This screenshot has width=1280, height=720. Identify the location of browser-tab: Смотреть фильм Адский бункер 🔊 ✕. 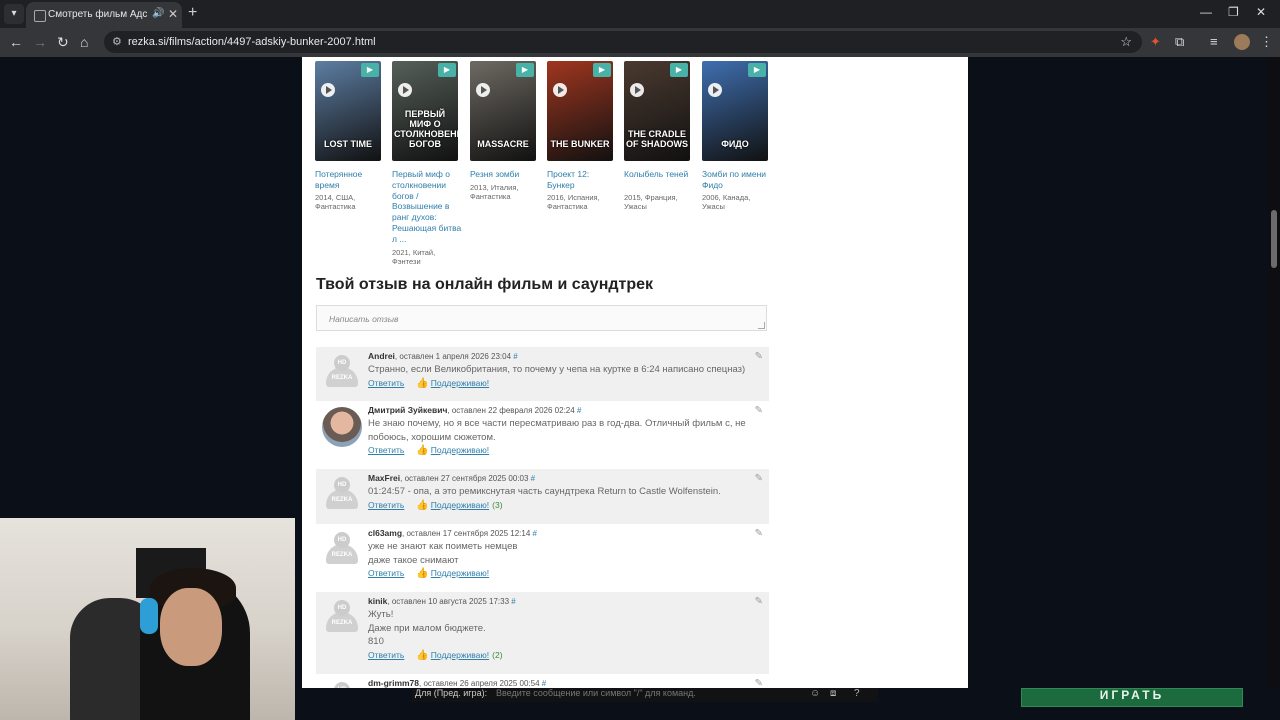
(104, 15).